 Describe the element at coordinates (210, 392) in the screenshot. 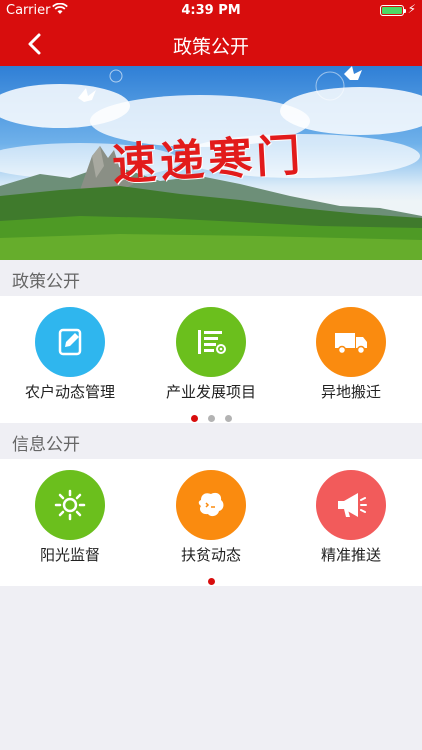

I see `grid-item-label: 产业发展项目` at that location.